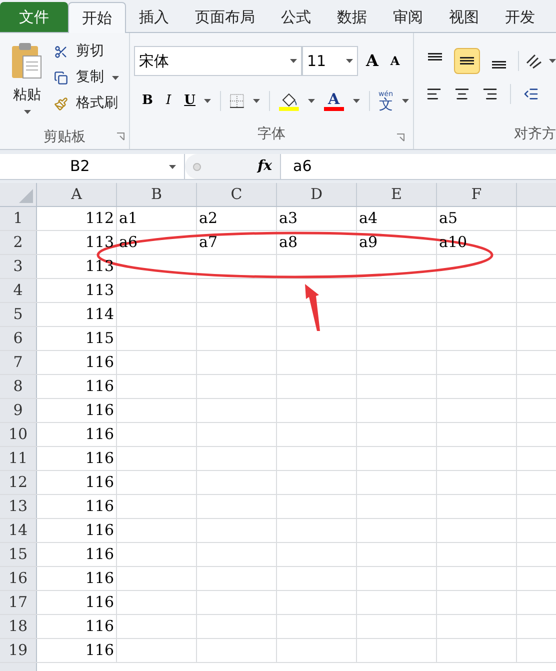  Describe the element at coordinates (157, 194) in the screenshot. I see `column-header: B` at that location.